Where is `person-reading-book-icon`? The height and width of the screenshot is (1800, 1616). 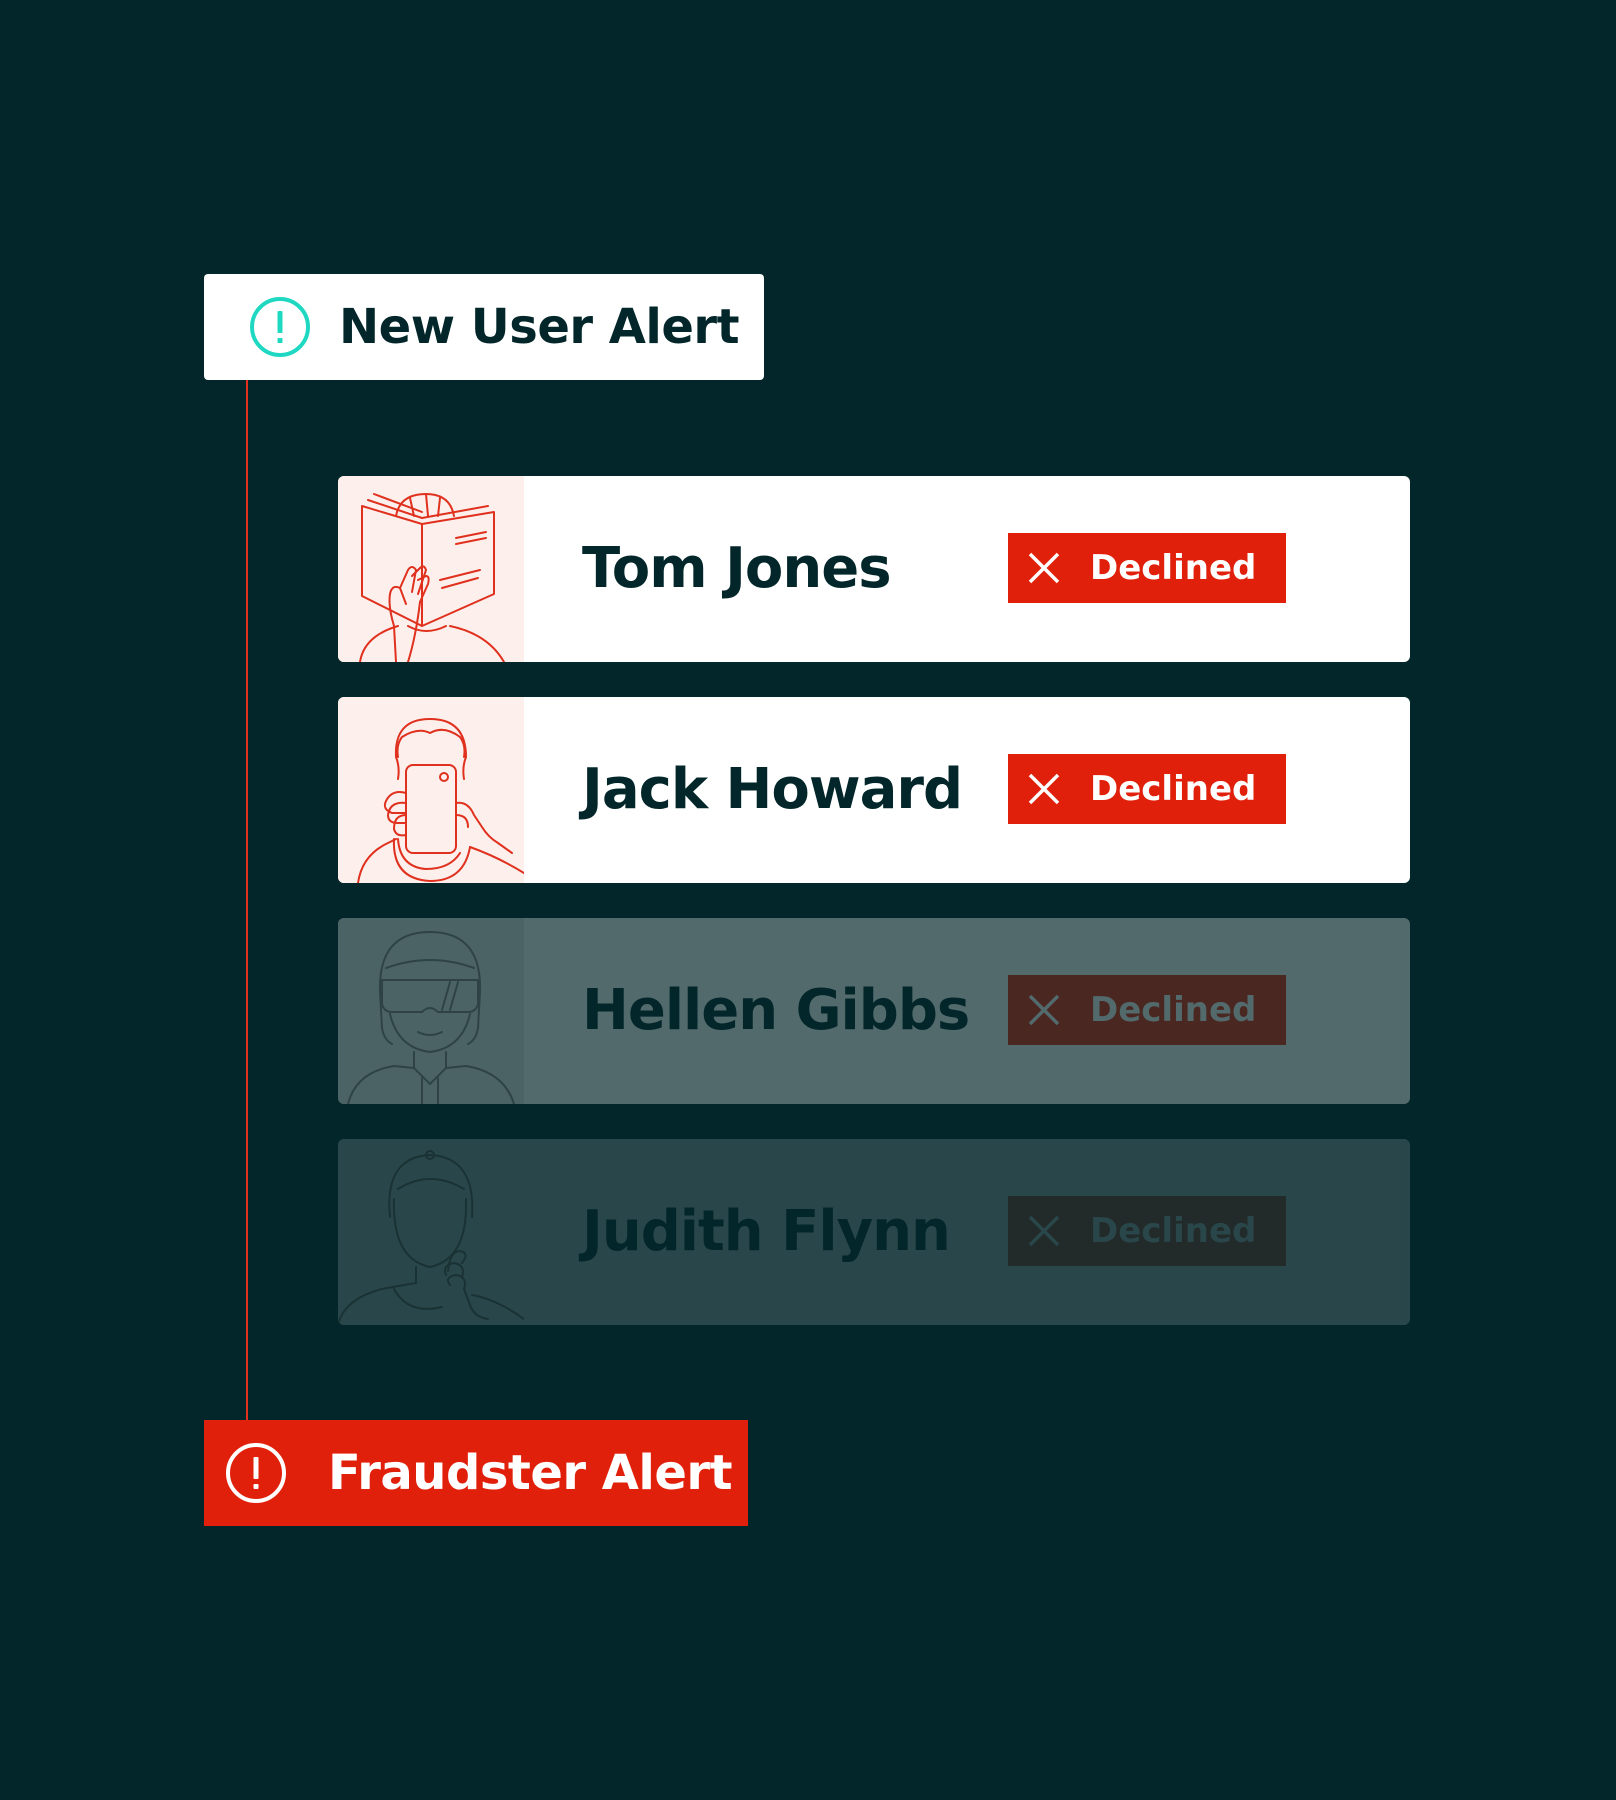
person-reading-book-icon is located at coordinates (431, 569).